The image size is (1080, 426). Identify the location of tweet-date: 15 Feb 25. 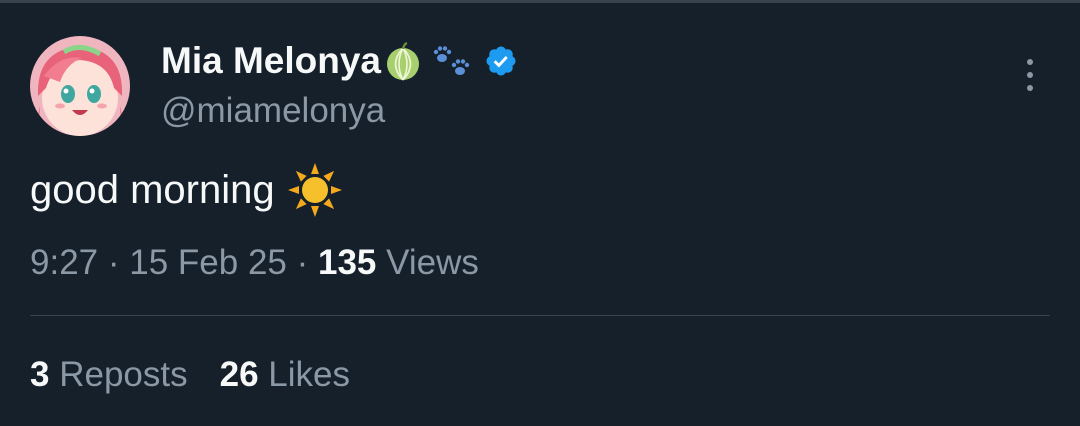
(208, 262).